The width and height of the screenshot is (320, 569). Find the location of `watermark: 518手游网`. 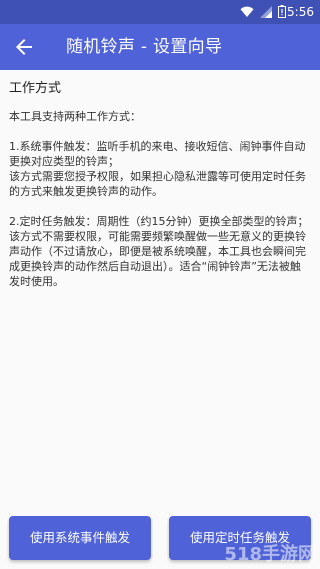

watermark: 518手游网 is located at coordinates (270, 554).